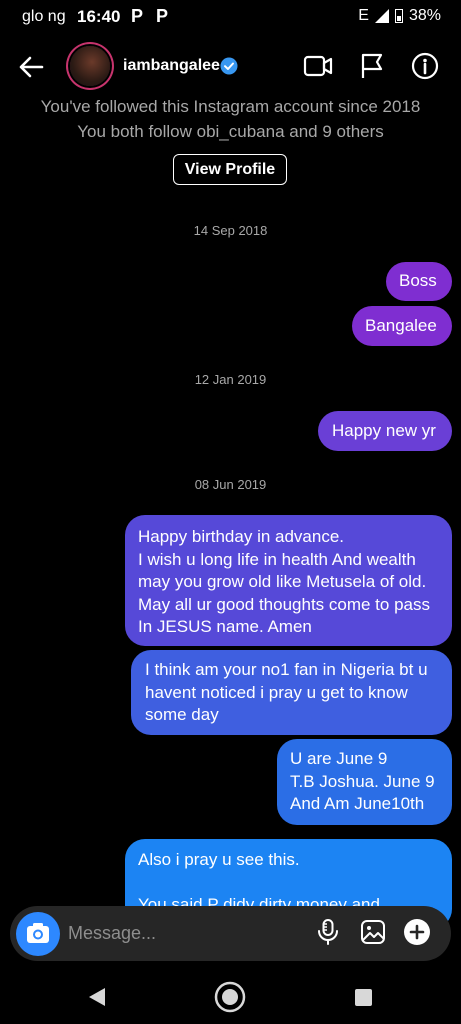  I want to click on view-profile-button: View Profile, so click(230, 169).